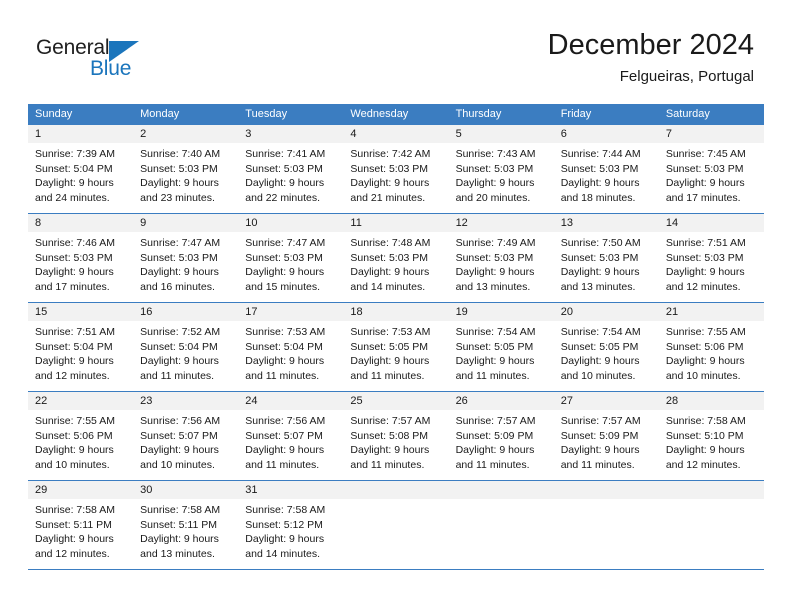 This screenshot has height=612, width=792. Describe the element at coordinates (599, 435) in the screenshot. I see `sunset-text: Sunset: 5:09 PM` at that location.